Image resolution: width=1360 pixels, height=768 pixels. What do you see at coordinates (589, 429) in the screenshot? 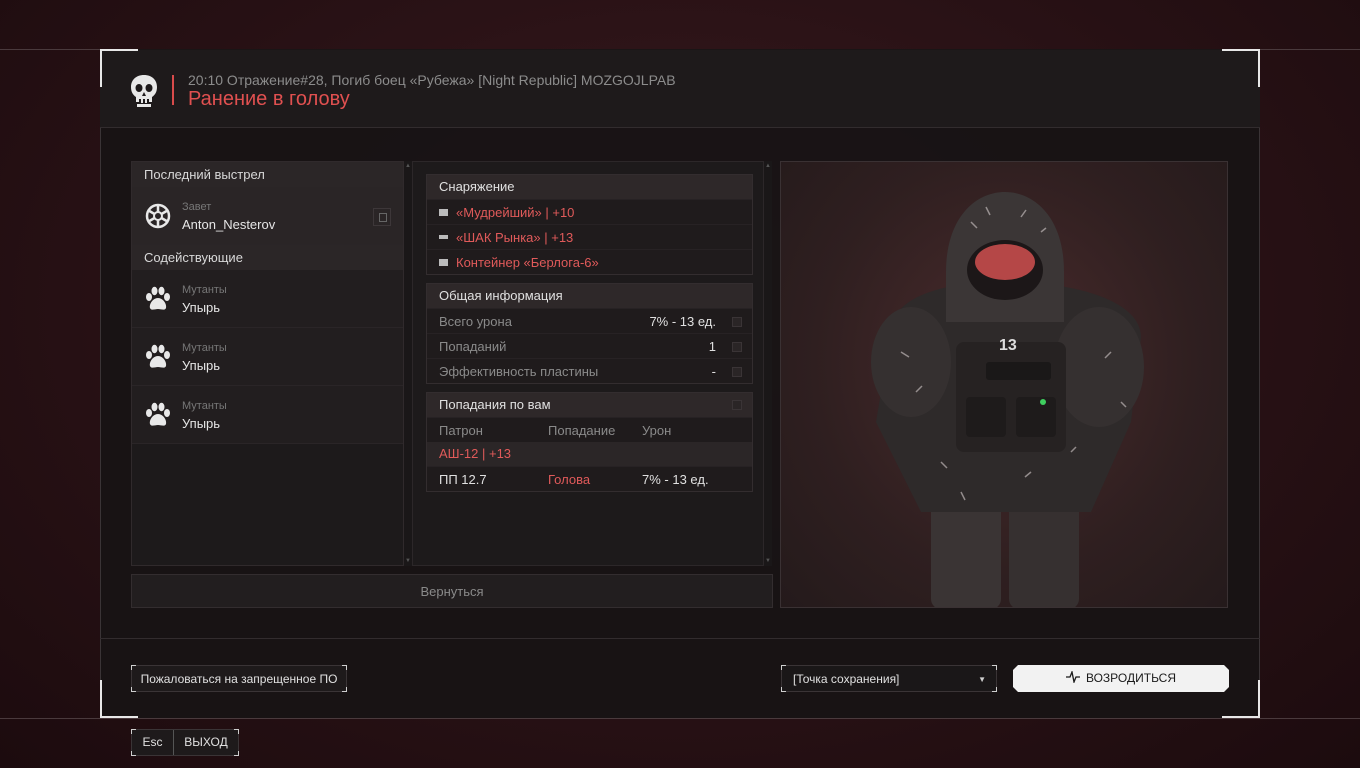
I see `hits-table-header: Патрон Попадание Урон` at bounding box center [589, 429].